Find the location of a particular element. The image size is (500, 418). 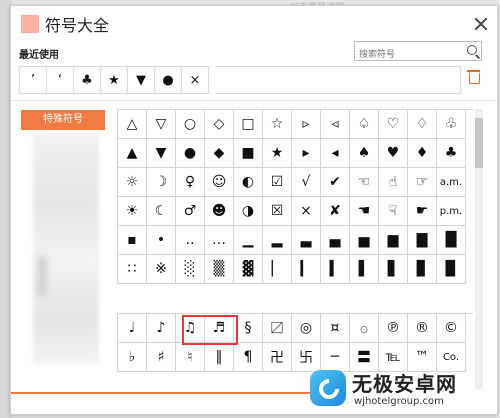

symbol-cell: ◐ is located at coordinates (248, 182).